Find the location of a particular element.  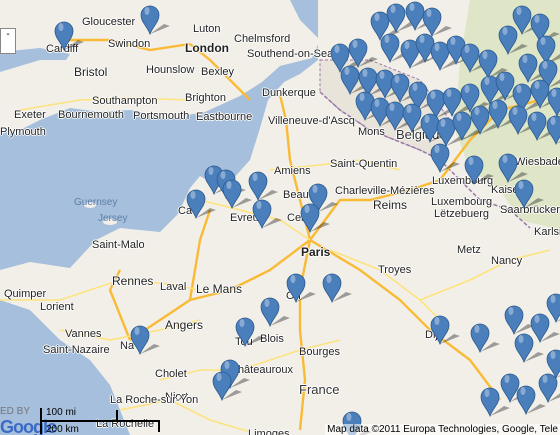

zoom-out-button: - is located at coordinates (8, 41).